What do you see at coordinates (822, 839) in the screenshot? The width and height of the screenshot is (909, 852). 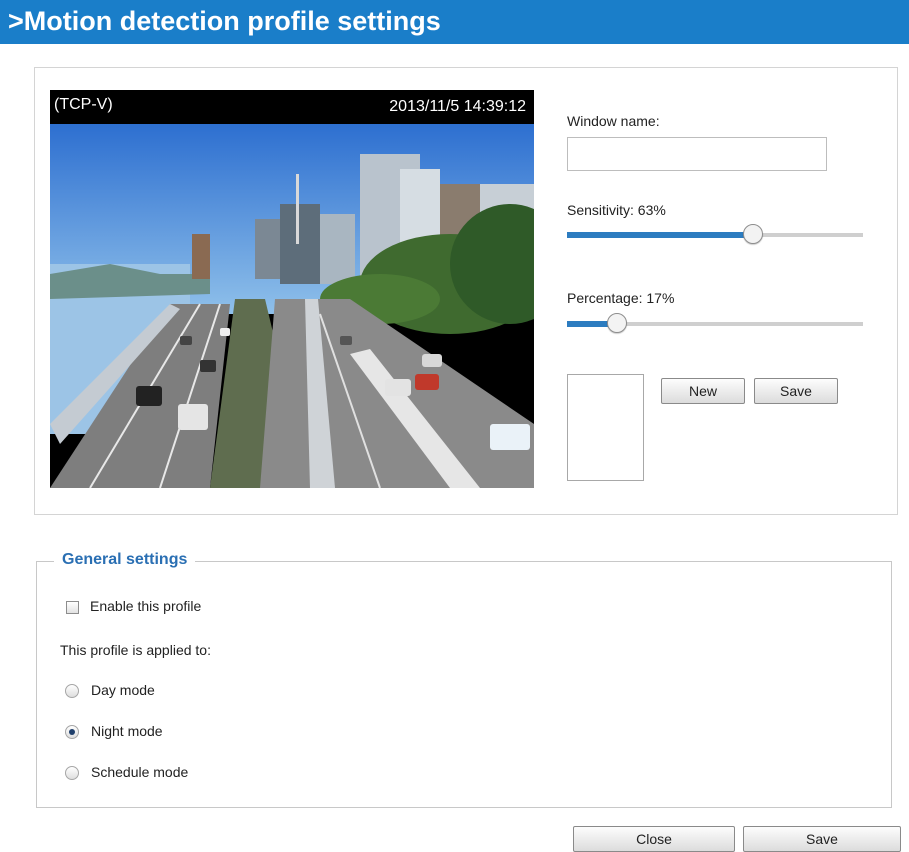 I see `save-button: Save` at bounding box center [822, 839].